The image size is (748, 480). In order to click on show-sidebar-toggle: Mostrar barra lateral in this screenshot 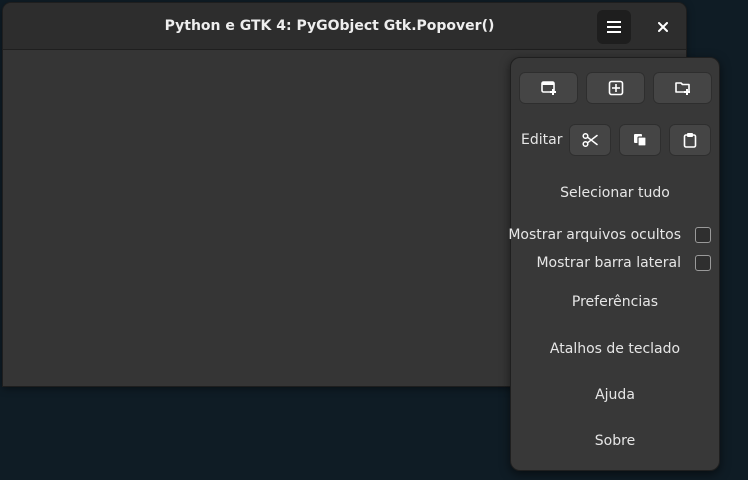, I will do `click(615, 263)`.